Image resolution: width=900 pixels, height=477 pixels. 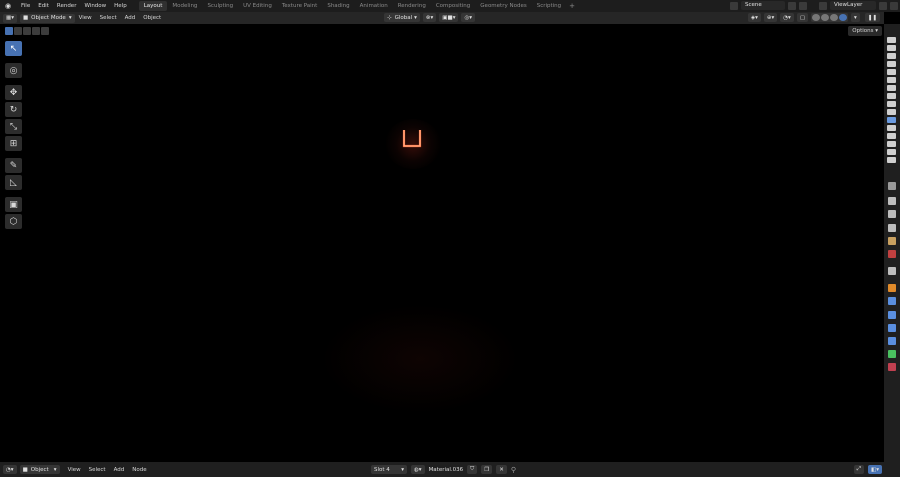 I want to click on particles-properties-icon, so click(x=892, y=315).